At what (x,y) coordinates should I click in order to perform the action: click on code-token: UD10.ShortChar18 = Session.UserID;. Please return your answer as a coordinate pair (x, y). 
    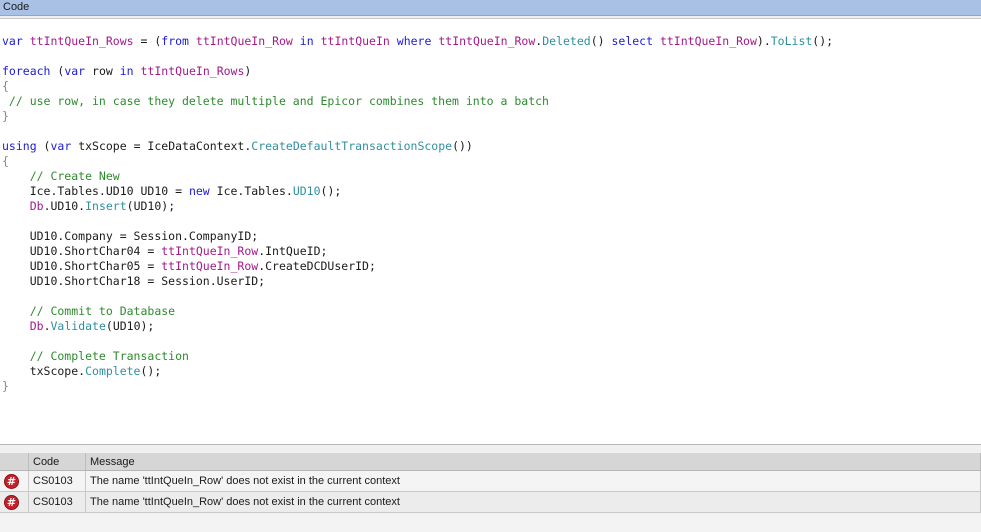
    Looking at the image, I should click on (134, 281).